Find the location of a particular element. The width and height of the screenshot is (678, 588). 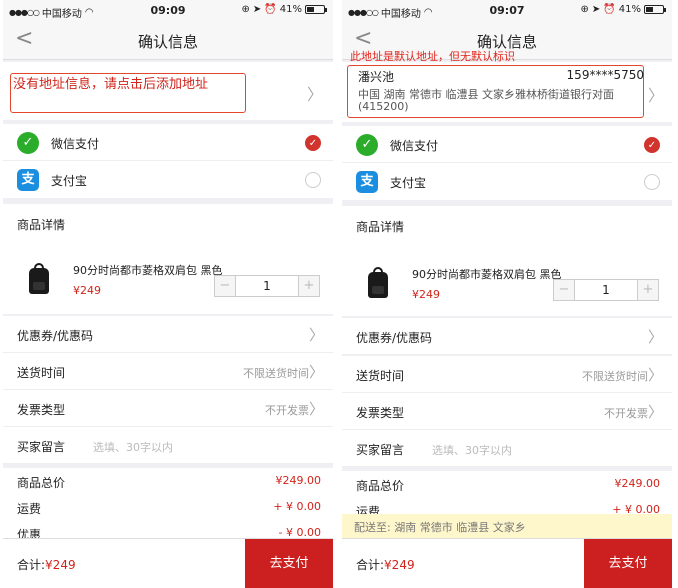

postal-code: (415200) is located at coordinates (383, 106).